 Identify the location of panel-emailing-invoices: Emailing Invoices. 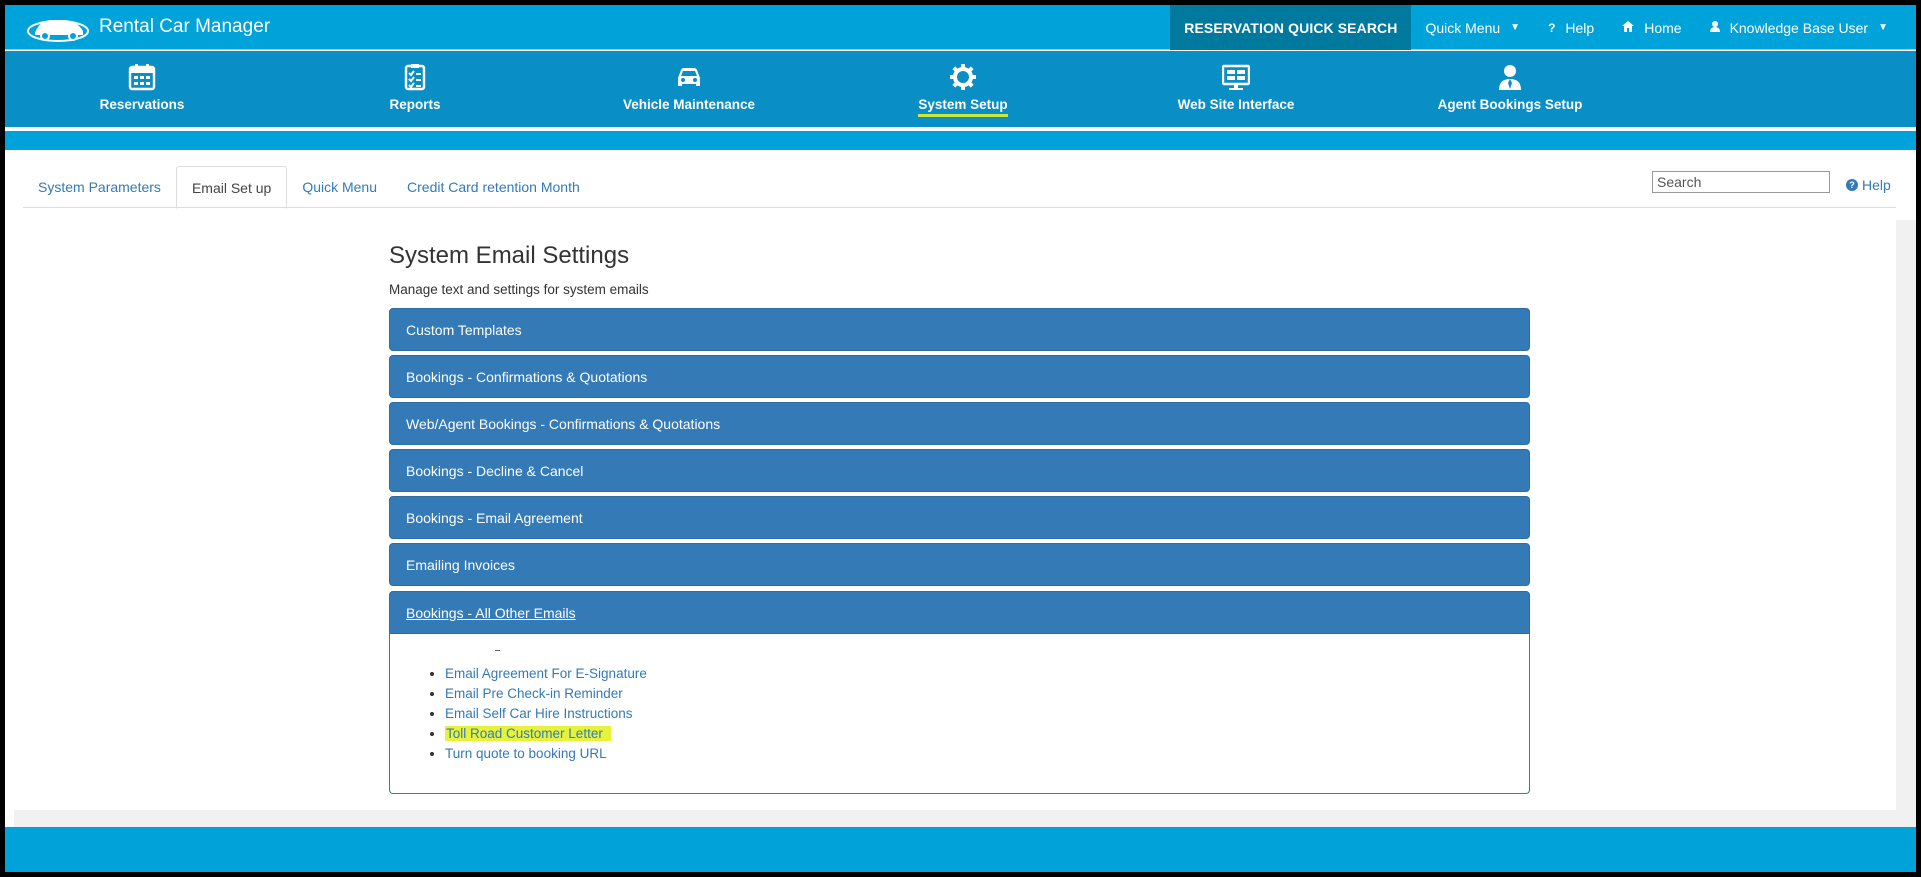
(959, 564).